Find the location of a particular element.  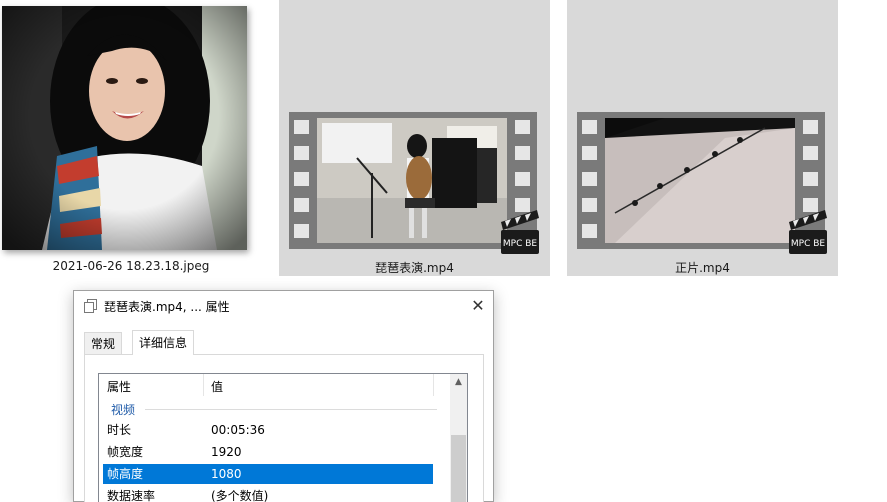

photo-thumbnail is located at coordinates (124, 128).